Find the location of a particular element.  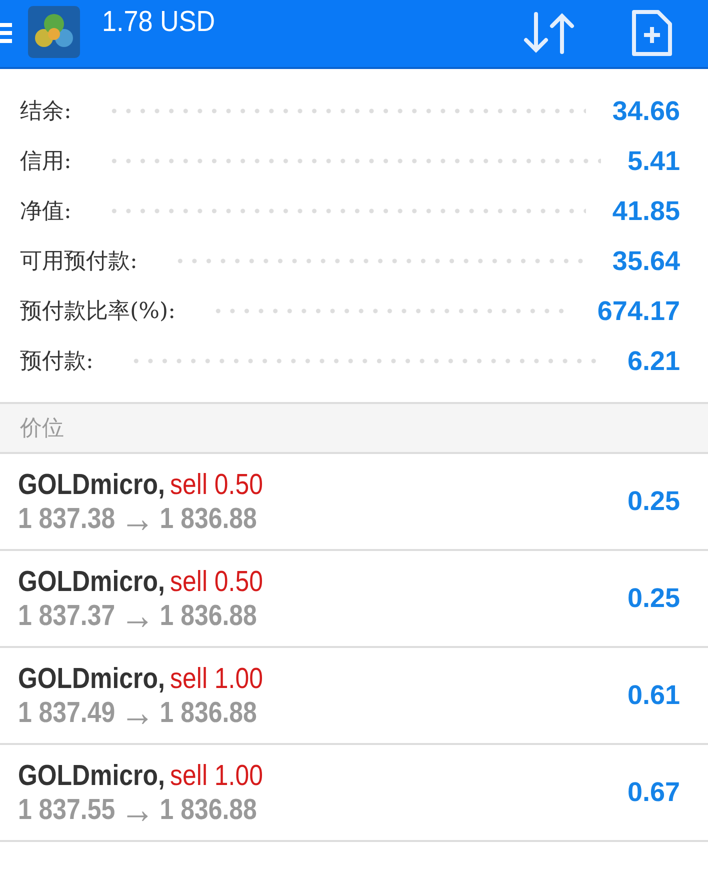

open-price: 1 837.38 is located at coordinates (67, 519).